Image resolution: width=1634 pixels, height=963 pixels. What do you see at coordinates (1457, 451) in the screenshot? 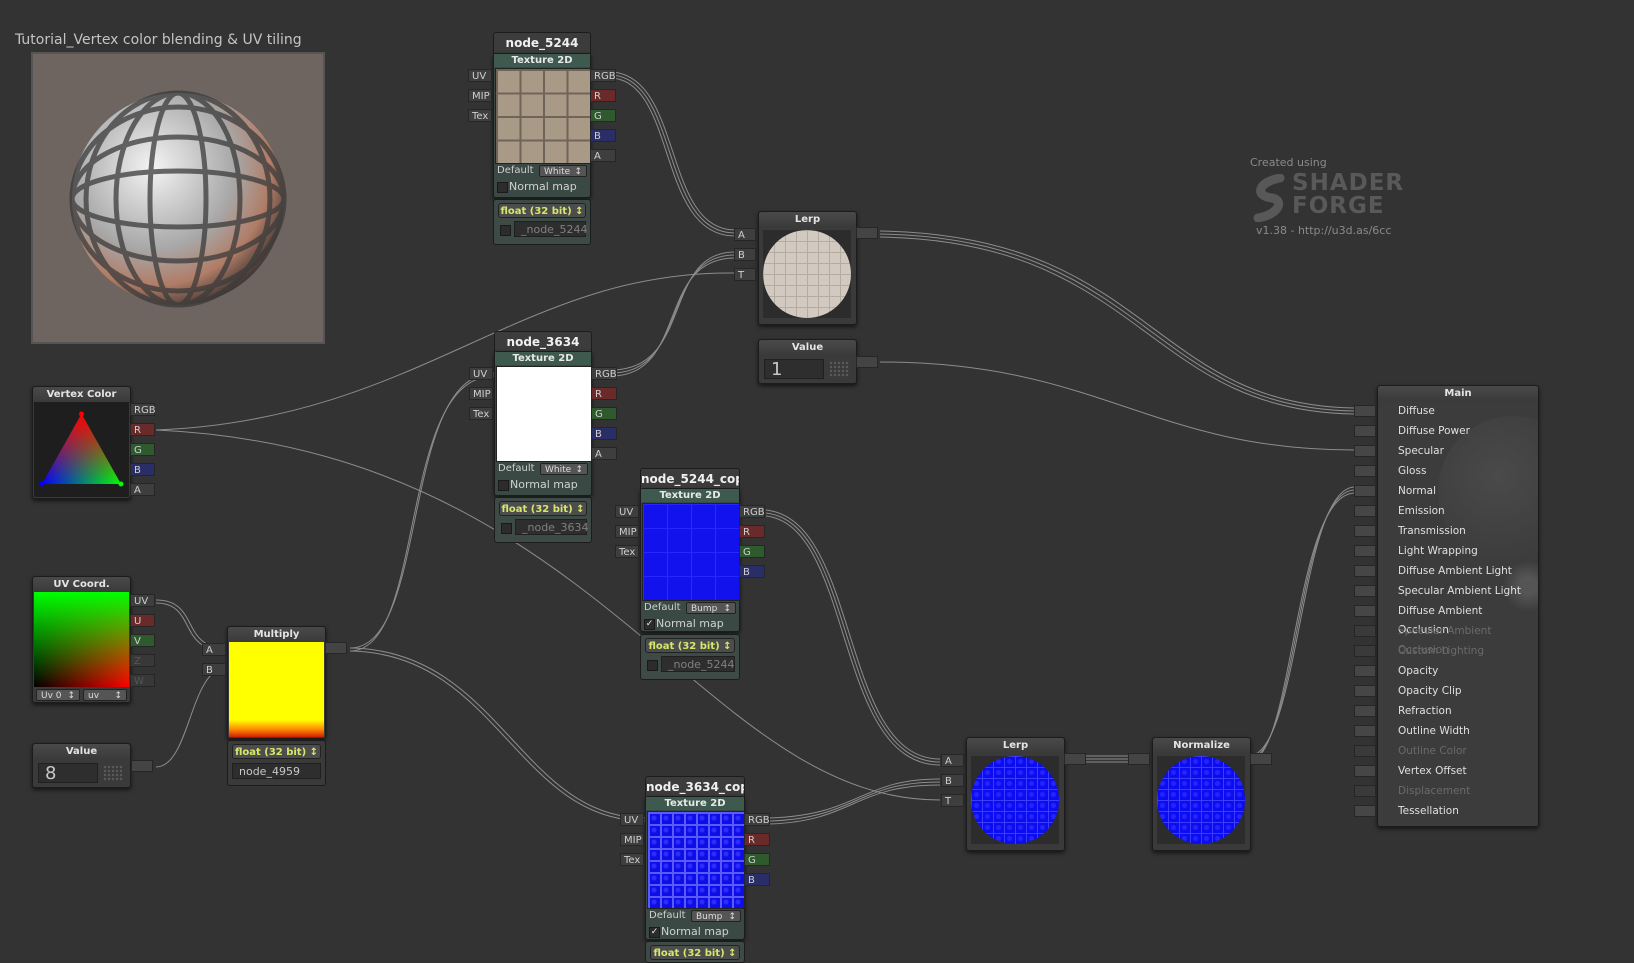
I see `main-input-specular: Specular` at bounding box center [1457, 451].